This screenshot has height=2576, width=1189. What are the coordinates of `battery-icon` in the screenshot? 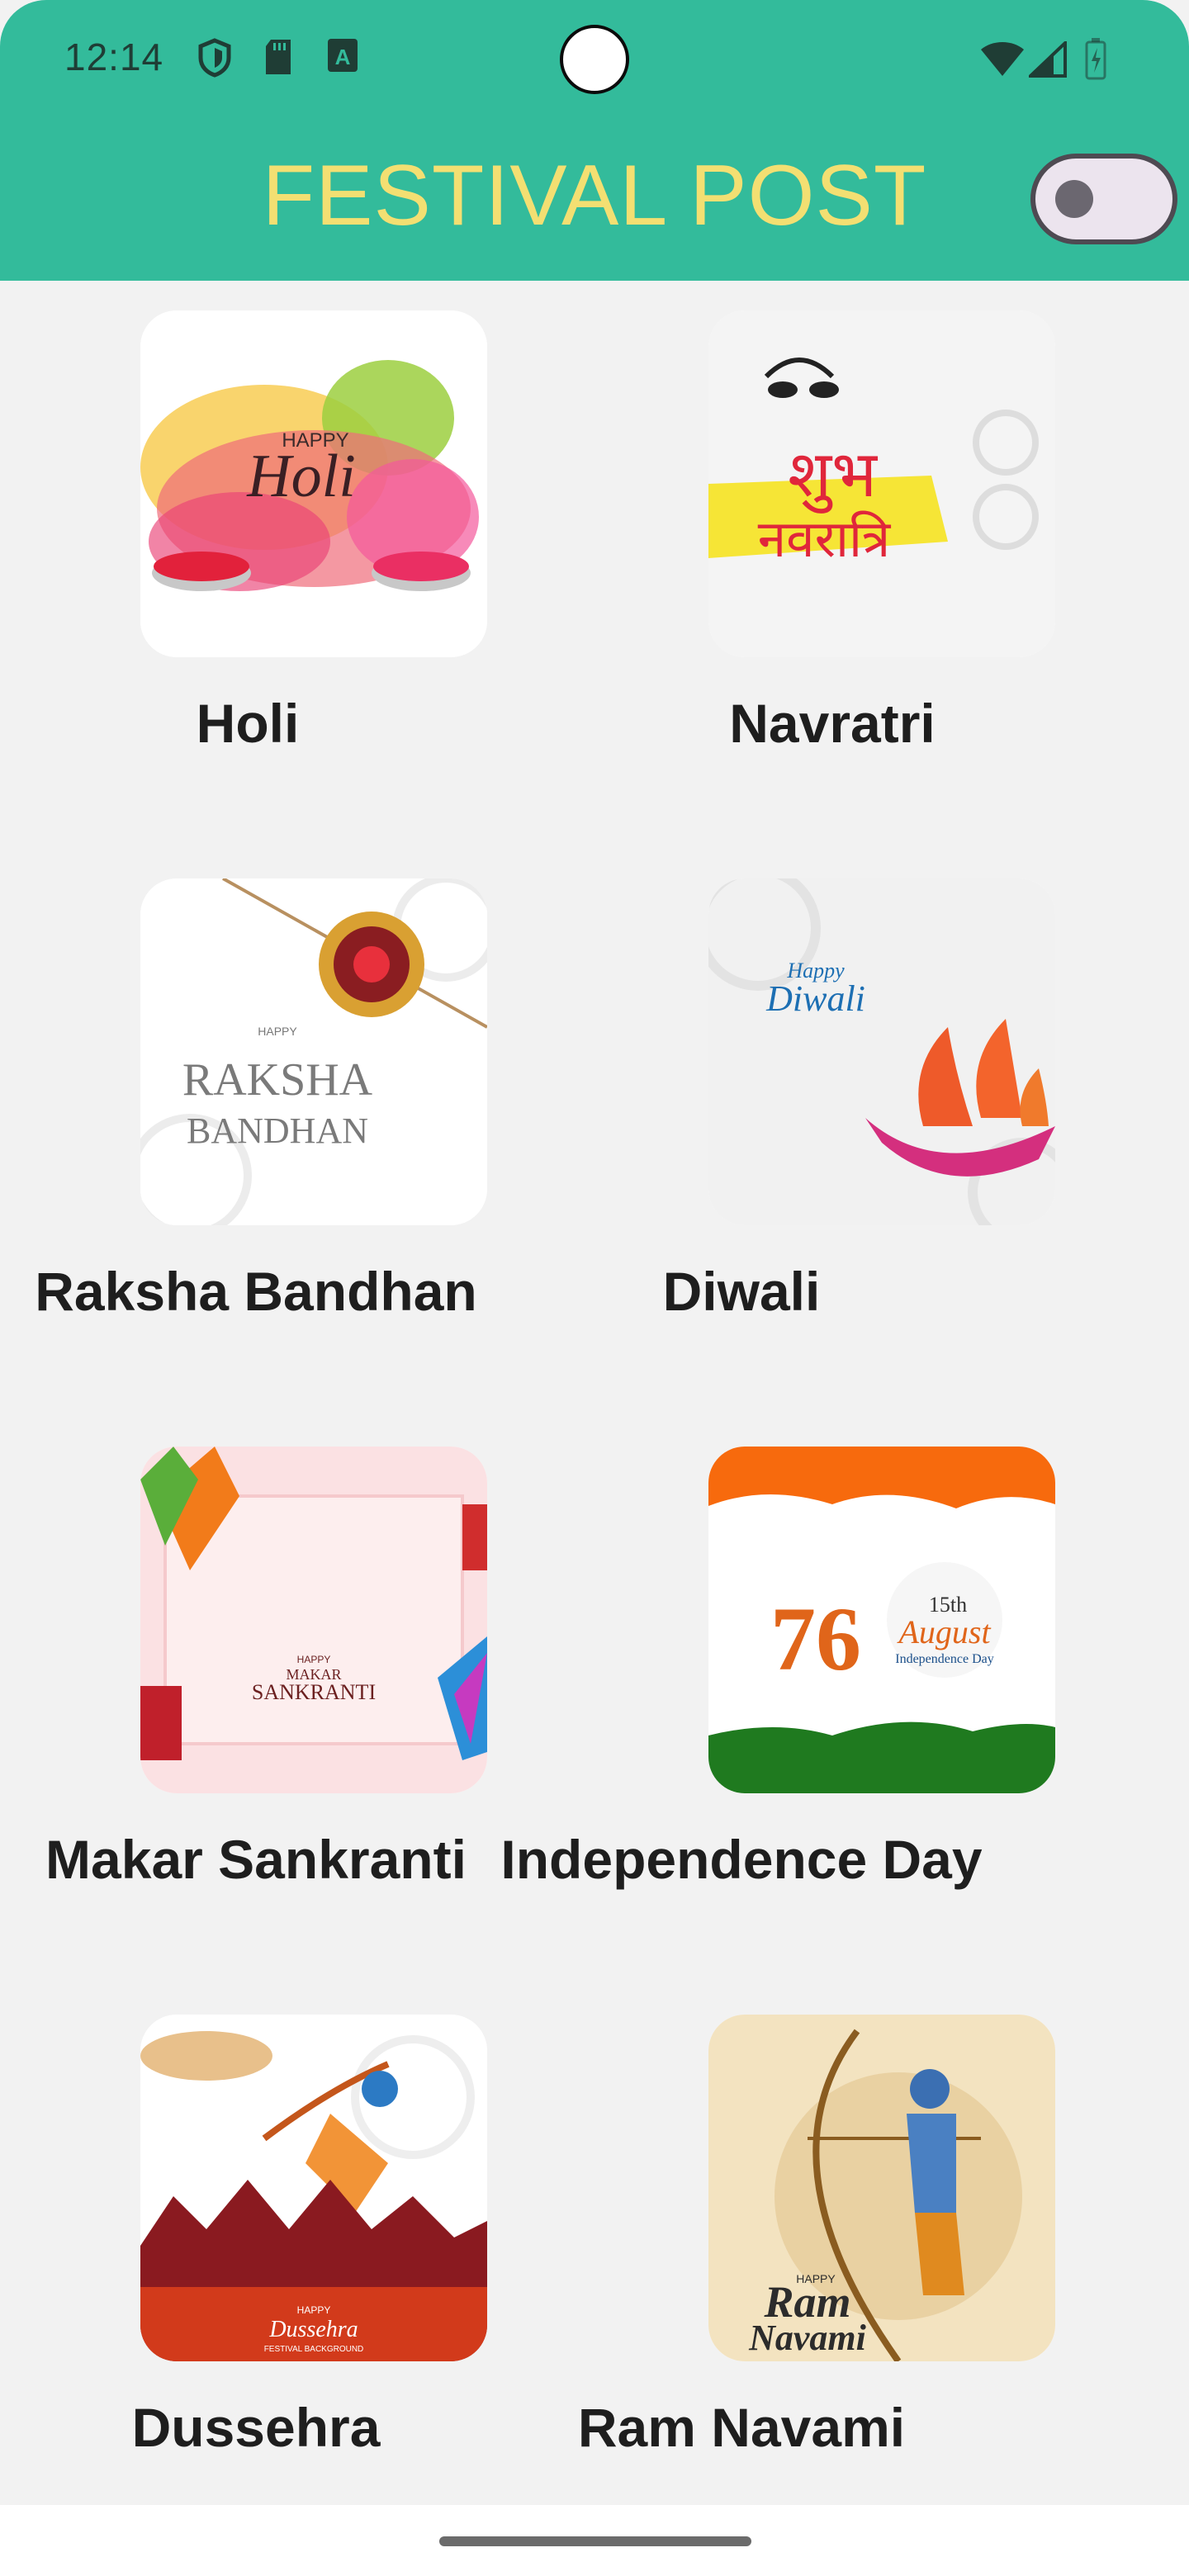 It's located at (1095, 59).